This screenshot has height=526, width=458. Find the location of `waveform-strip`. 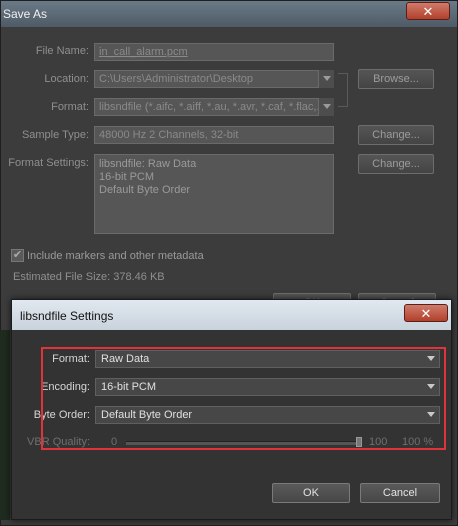

waveform-strip is located at coordinates (5, 425).